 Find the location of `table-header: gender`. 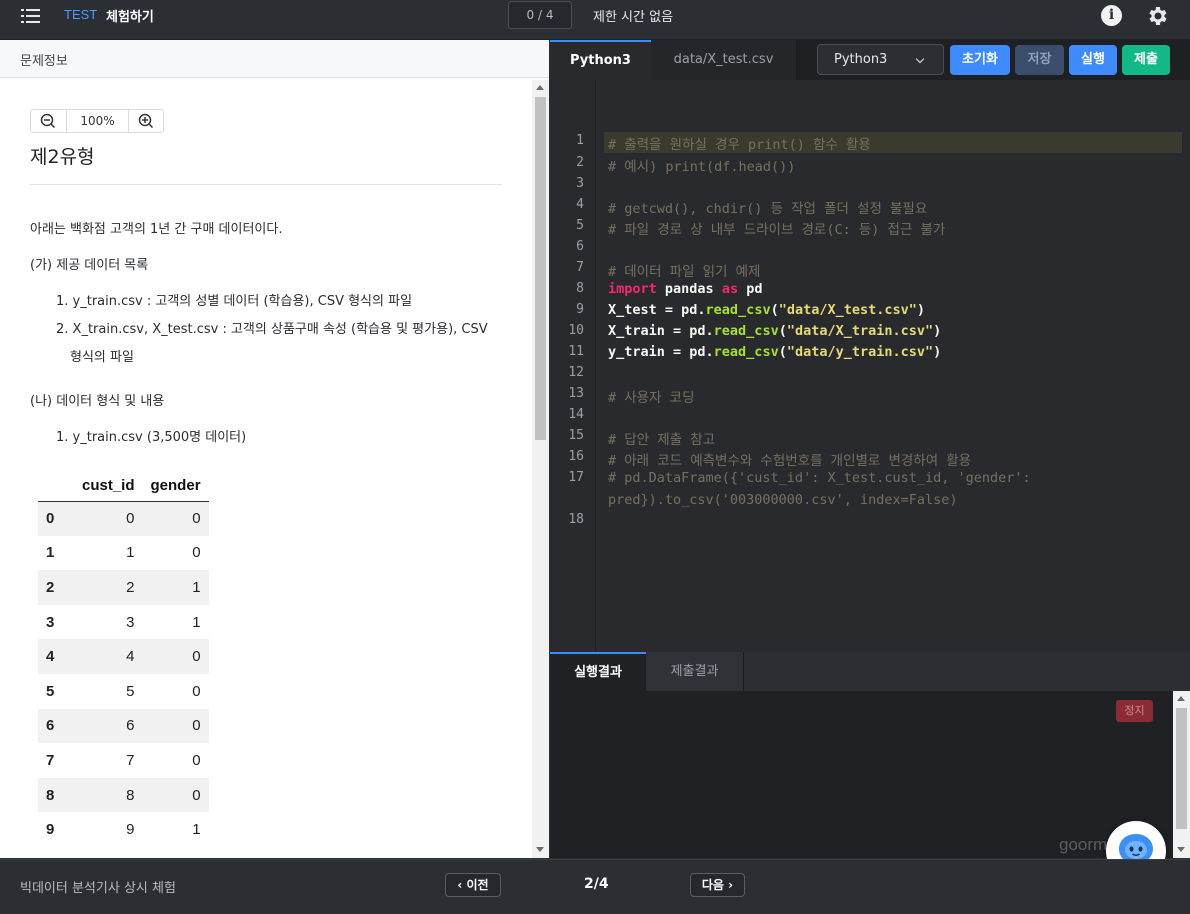

table-header: gender is located at coordinates (175, 486).